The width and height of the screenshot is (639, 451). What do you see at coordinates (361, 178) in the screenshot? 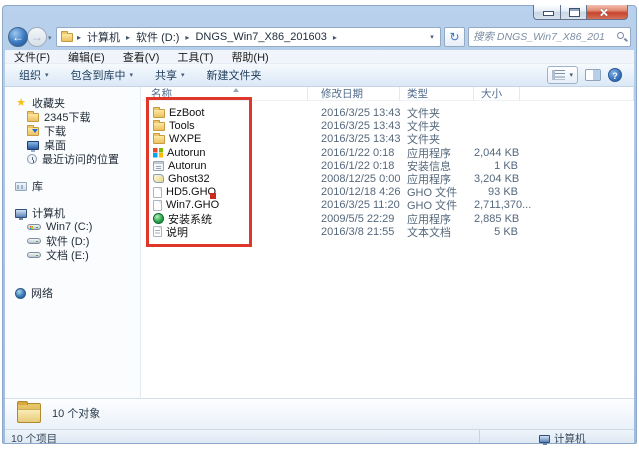
I see `file-date: 2008/12/25 0:00` at bounding box center [361, 178].